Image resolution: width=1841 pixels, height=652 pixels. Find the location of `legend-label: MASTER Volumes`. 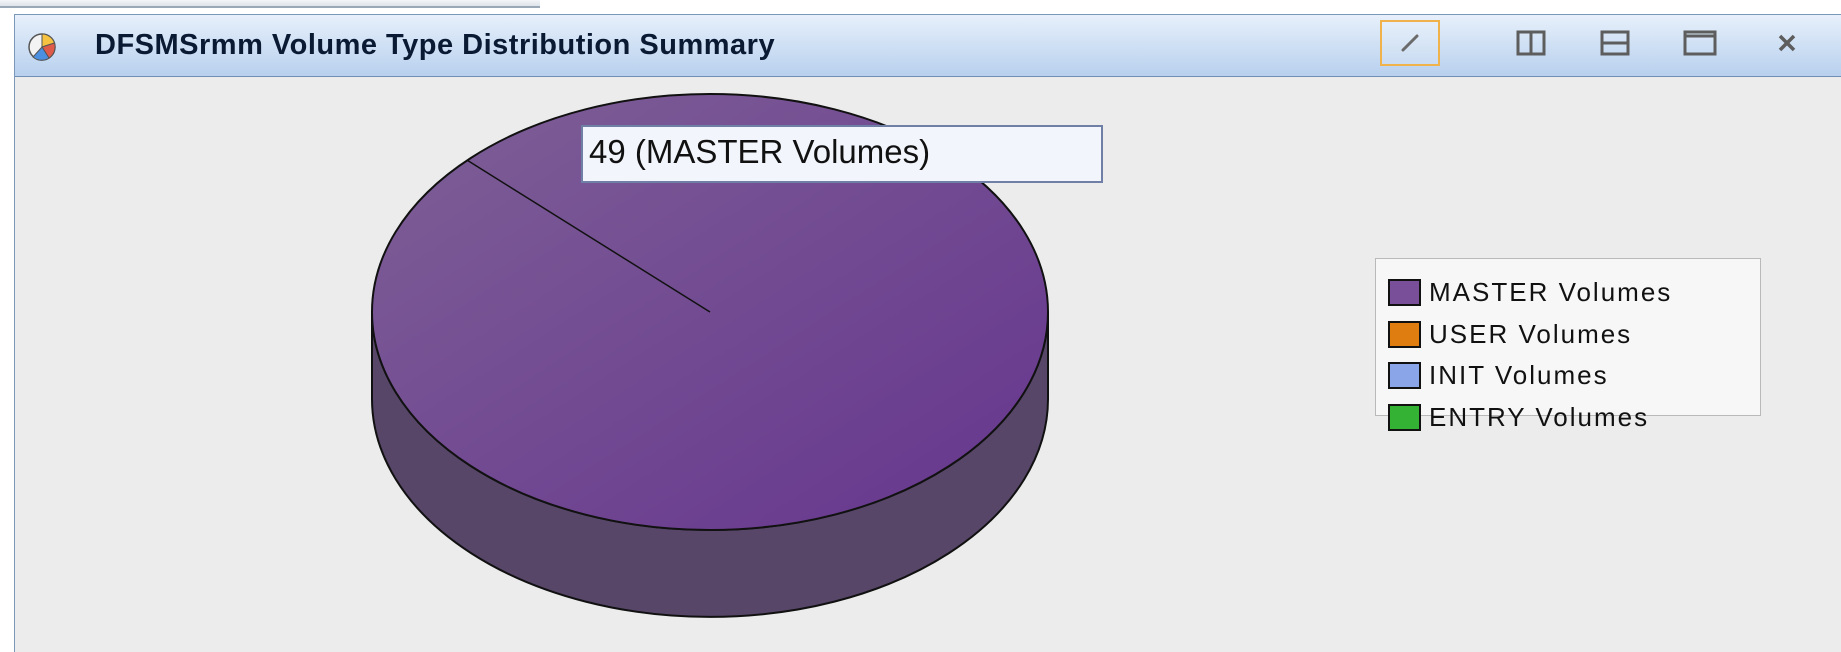

legend-label: MASTER Volumes is located at coordinates (1551, 292).